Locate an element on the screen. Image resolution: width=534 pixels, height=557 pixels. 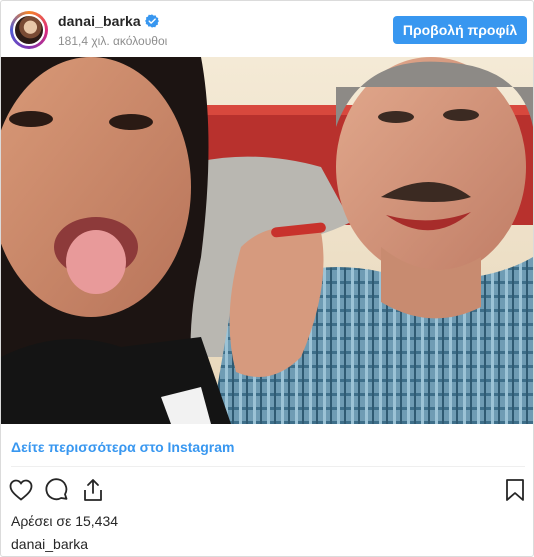
more-on-instagram-link: Δείτε περισσότερα στο Instagram is located at coordinates (122, 447).